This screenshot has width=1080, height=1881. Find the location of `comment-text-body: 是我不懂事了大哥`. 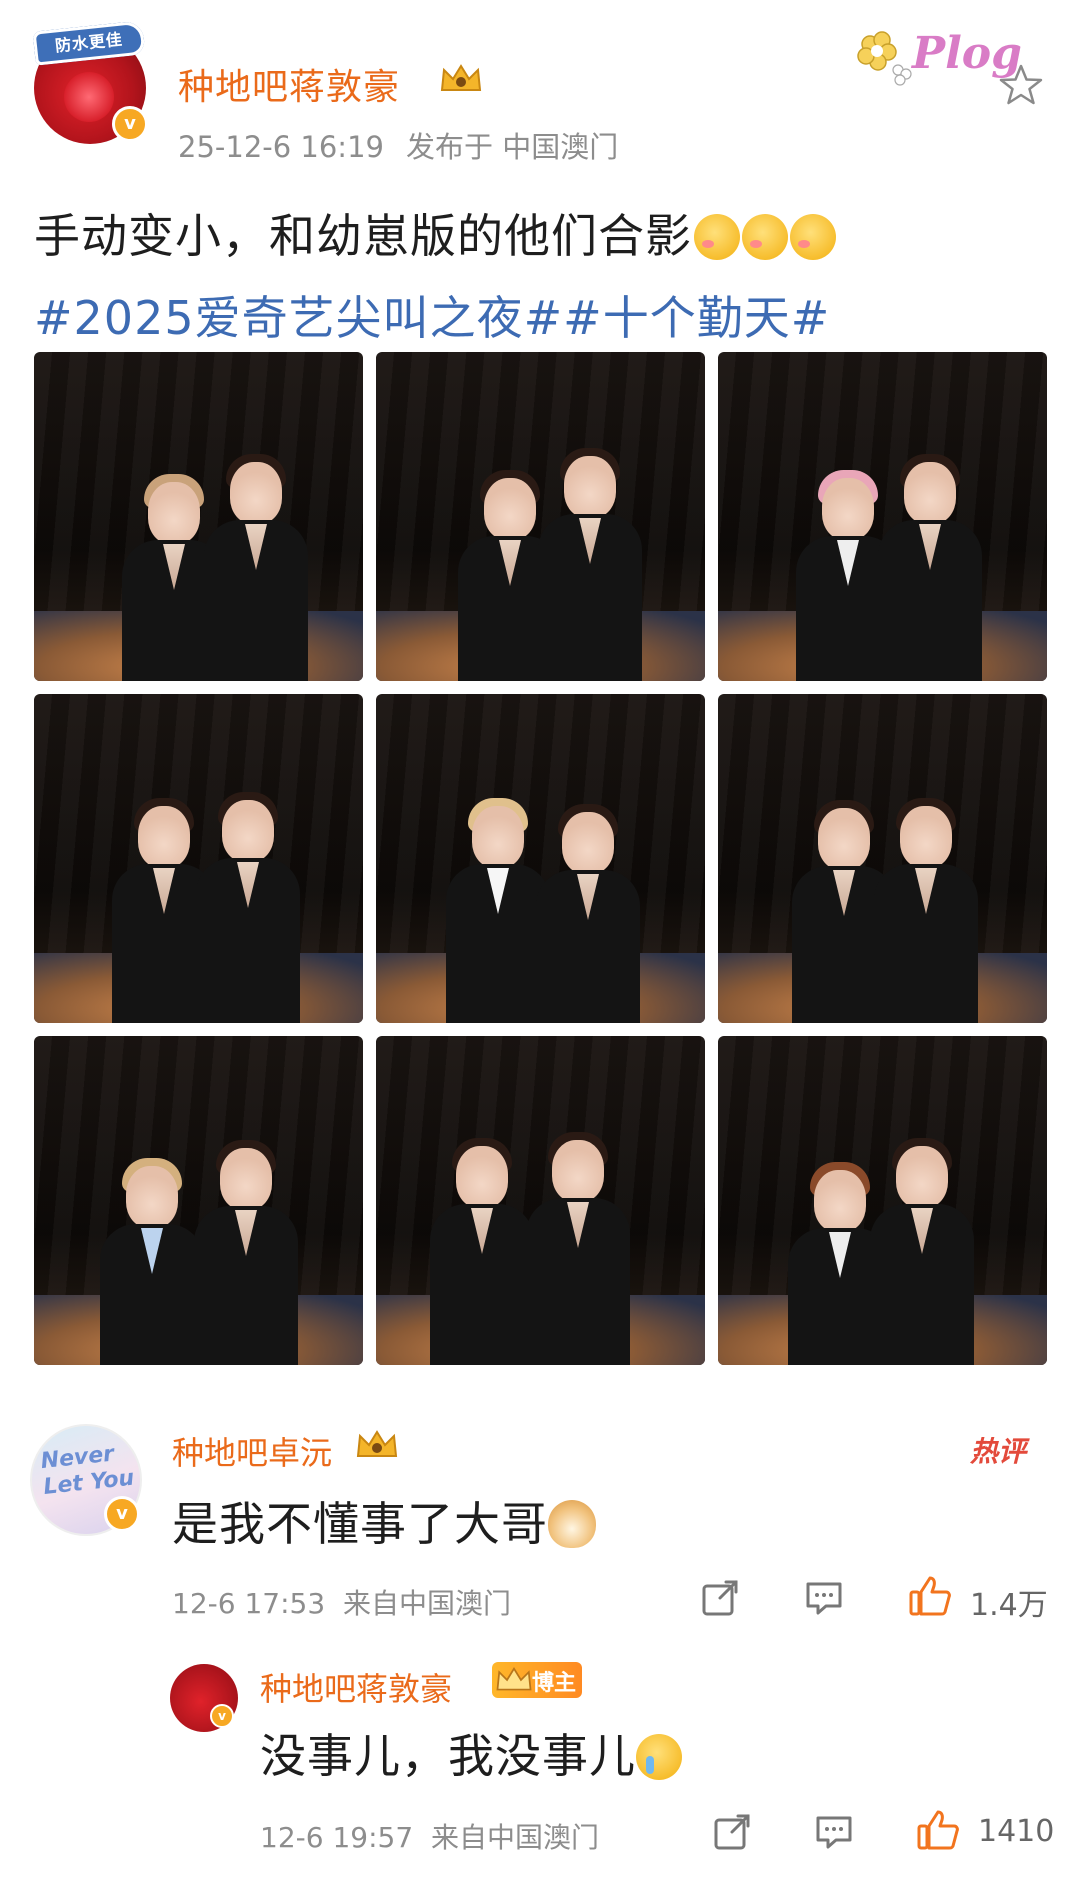

comment-text-body: 是我不懂事了大哥 is located at coordinates (360, 1524).